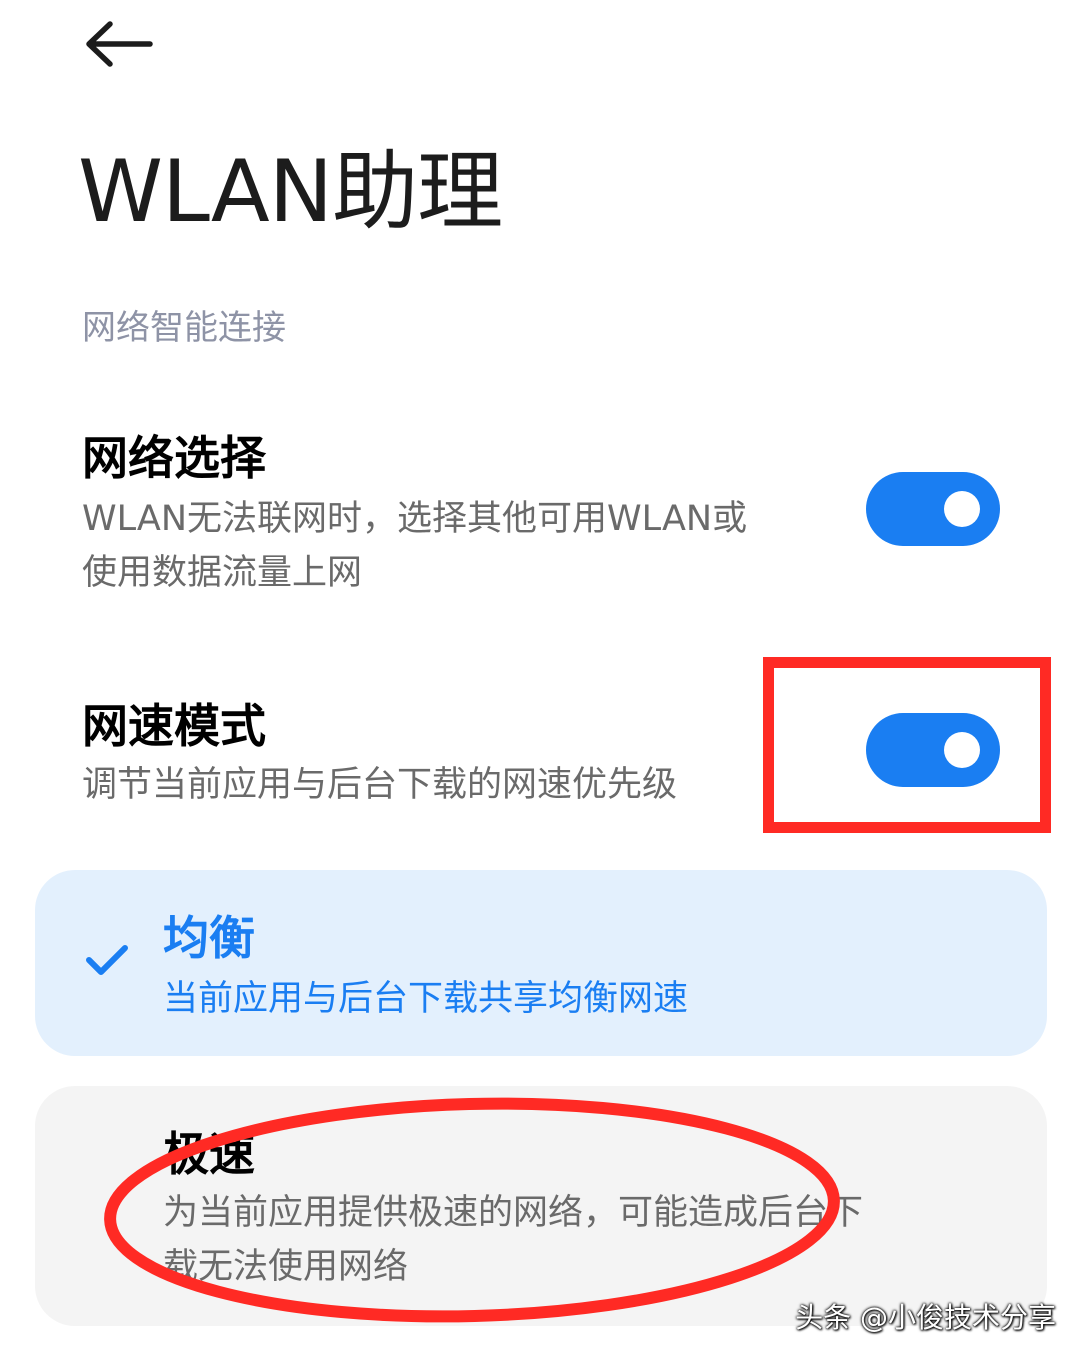 This screenshot has height=1356, width=1080. What do you see at coordinates (174, 726) in the screenshot?
I see `setting-title: 网速模式` at bounding box center [174, 726].